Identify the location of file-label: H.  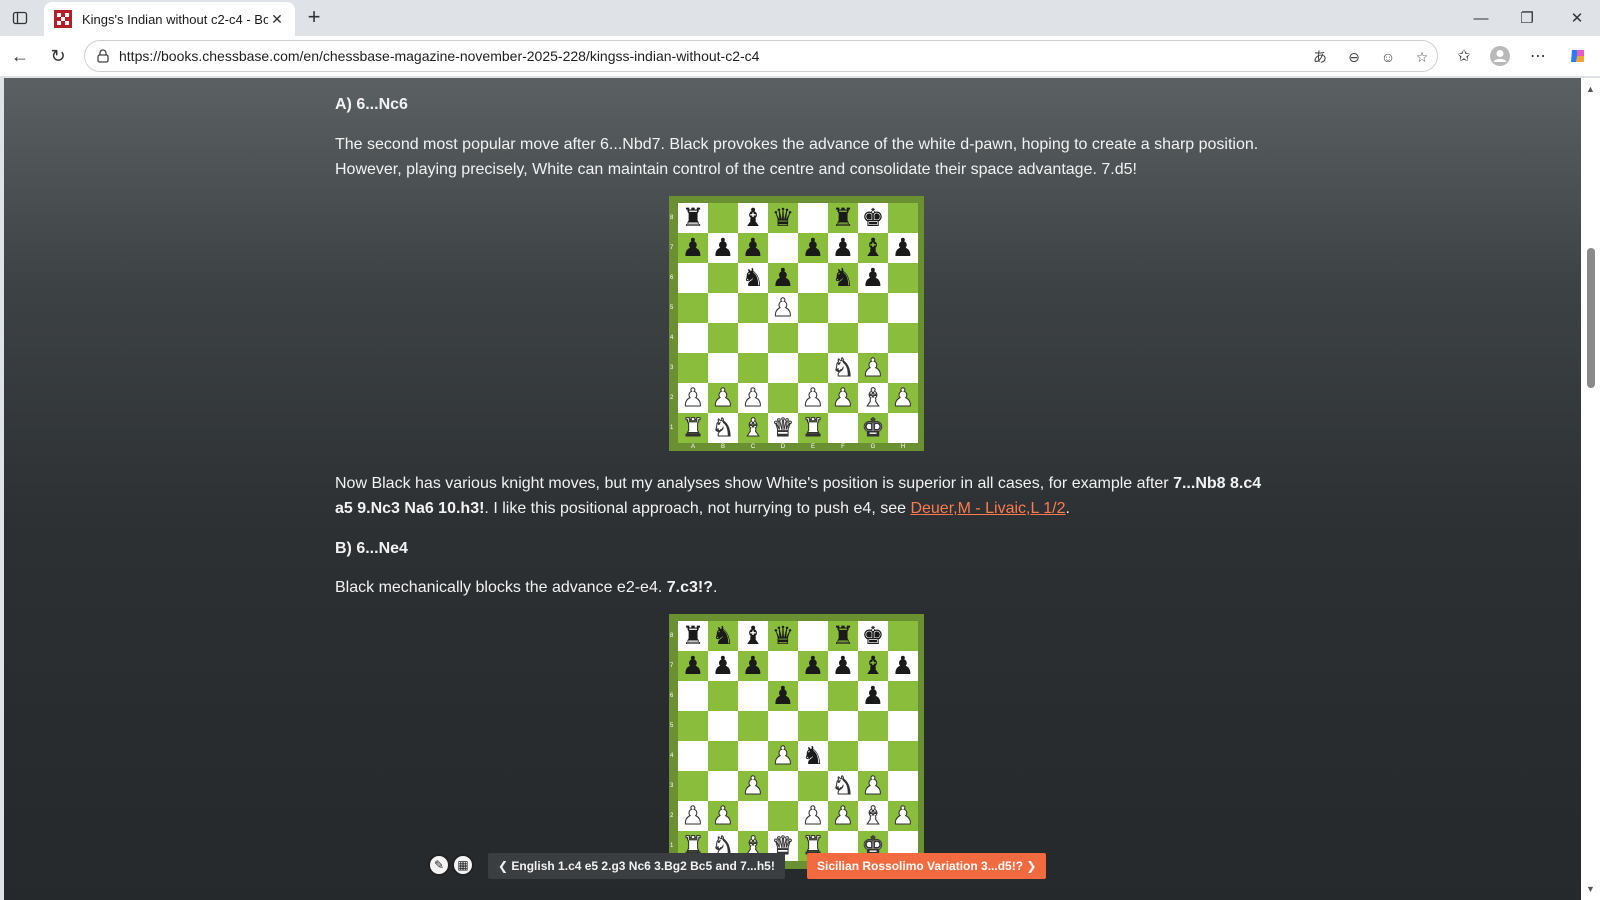
(903, 447).